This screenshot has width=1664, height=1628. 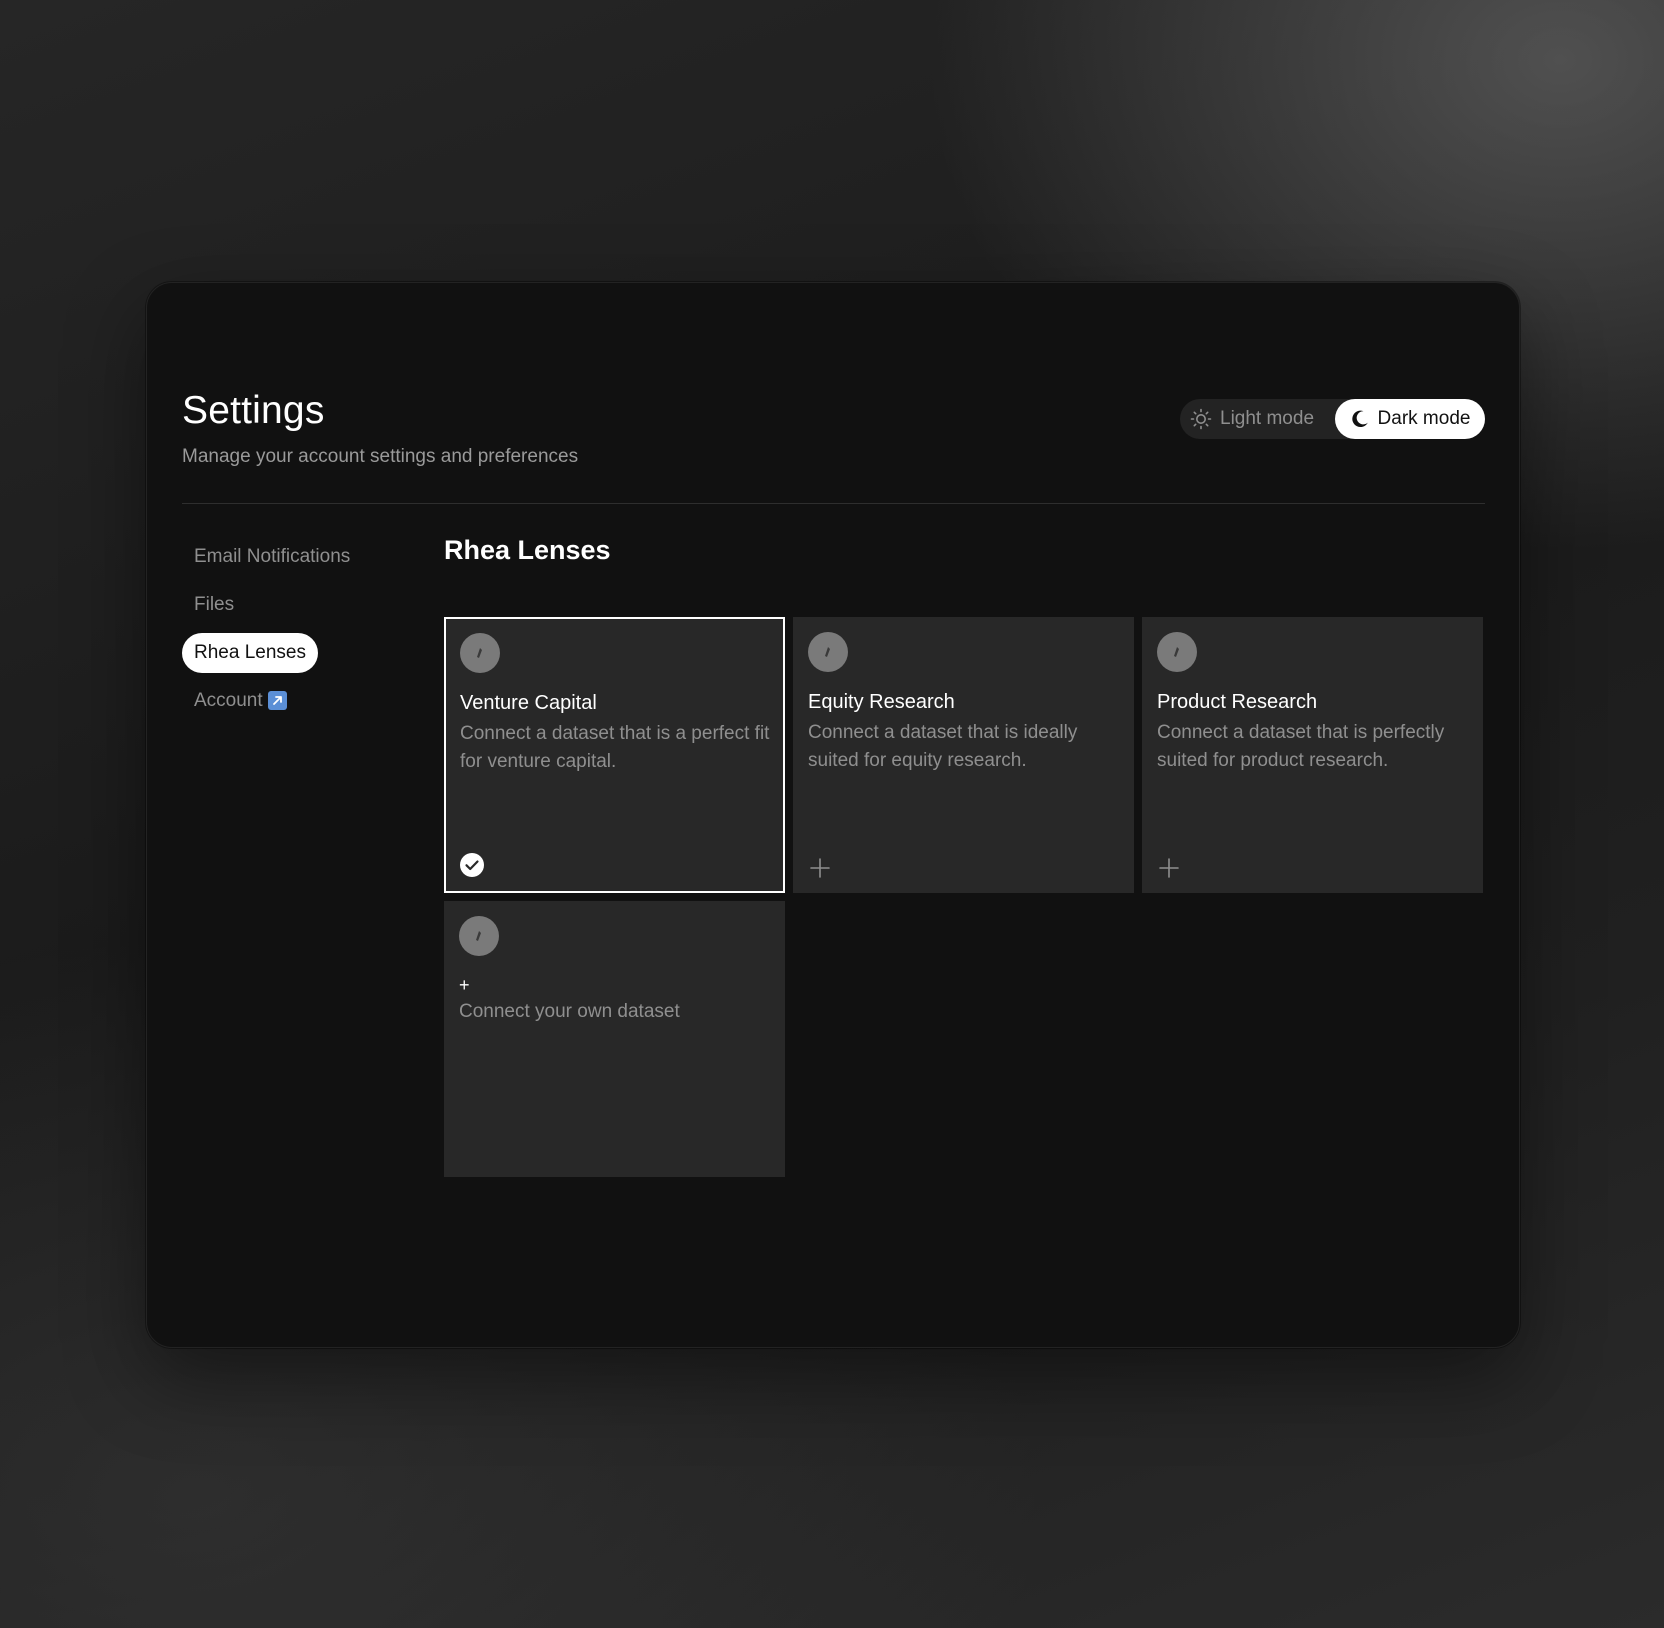 I want to click on theme-toggle: Light mode Dark mode, so click(x=1332, y=419).